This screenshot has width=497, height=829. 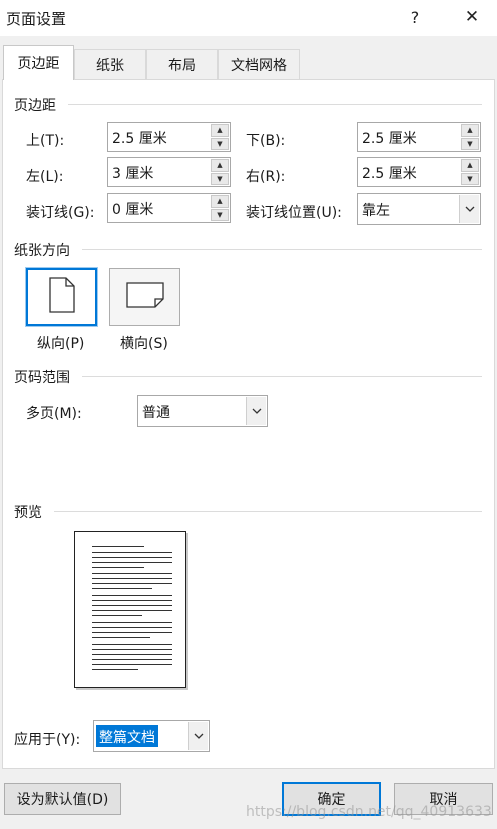 I want to click on portrait-label: 纵向(P), so click(x=61, y=344).